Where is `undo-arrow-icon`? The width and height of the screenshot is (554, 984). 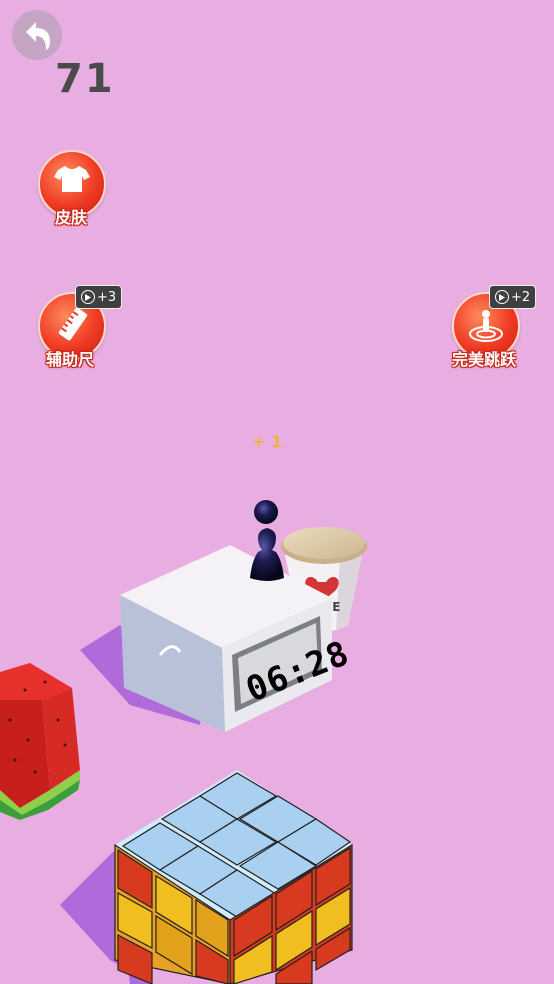 undo-arrow-icon is located at coordinates (38, 36).